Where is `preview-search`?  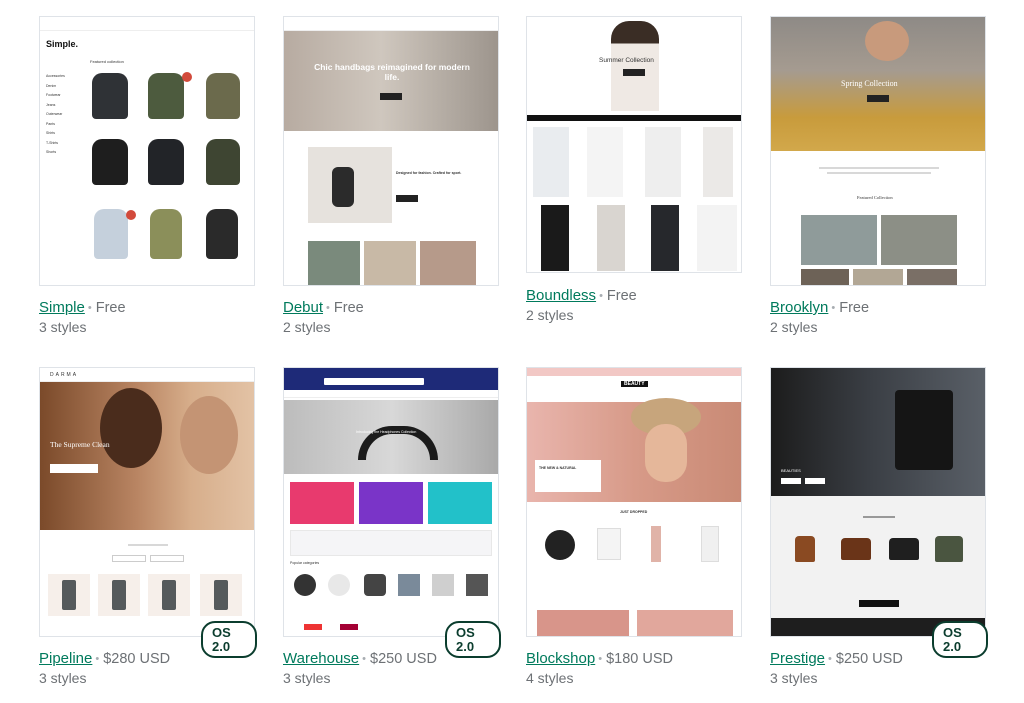
preview-search is located at coordinates (374, 381).